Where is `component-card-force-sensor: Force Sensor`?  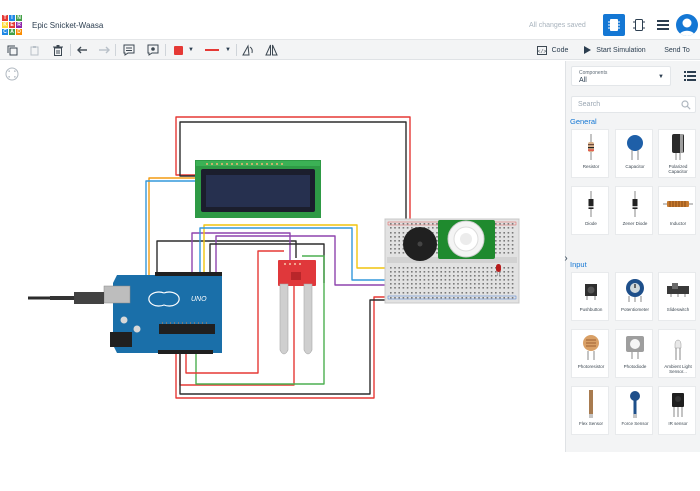
component-card-force-sensor: Force Sensor is located at coordinates (634, 410).